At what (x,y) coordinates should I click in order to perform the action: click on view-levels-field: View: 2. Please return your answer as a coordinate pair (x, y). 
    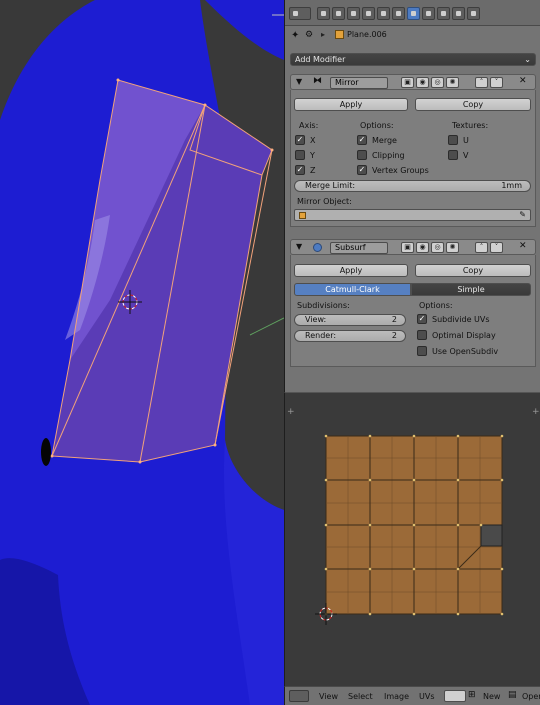
    Looking at the image, I should click on (350, 320).